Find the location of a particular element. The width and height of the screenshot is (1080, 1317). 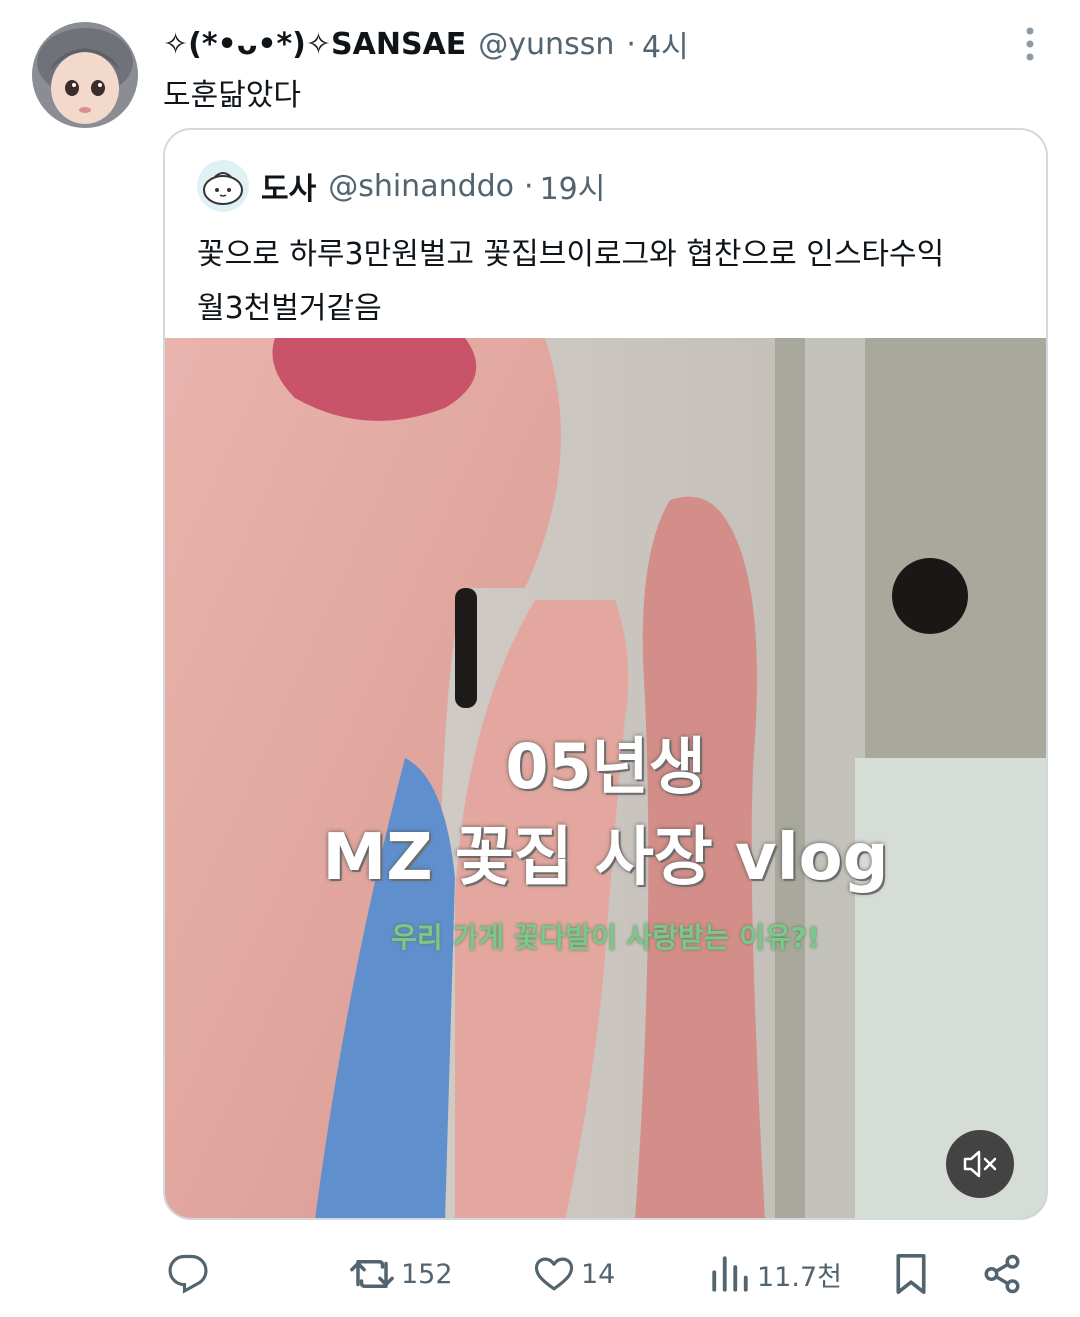

like-count: 14 is located at coordinates (598, 1274).